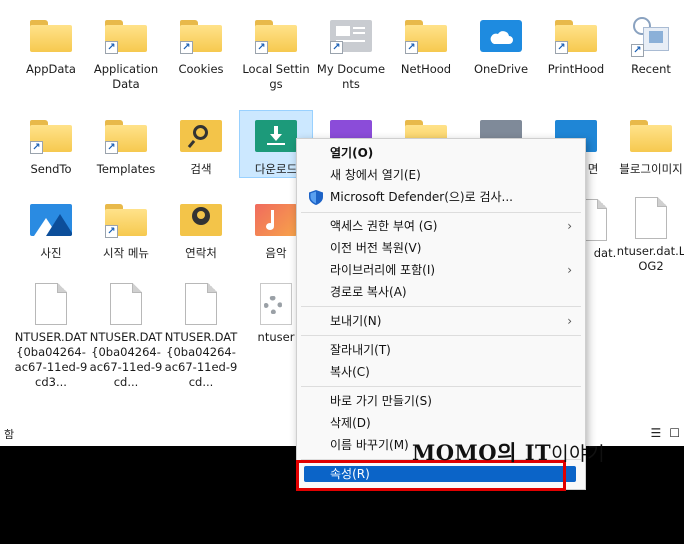 The height and width of the screenshot is (544, 684). I want to click on folder-contacts: 연락처, so click(201, 229).